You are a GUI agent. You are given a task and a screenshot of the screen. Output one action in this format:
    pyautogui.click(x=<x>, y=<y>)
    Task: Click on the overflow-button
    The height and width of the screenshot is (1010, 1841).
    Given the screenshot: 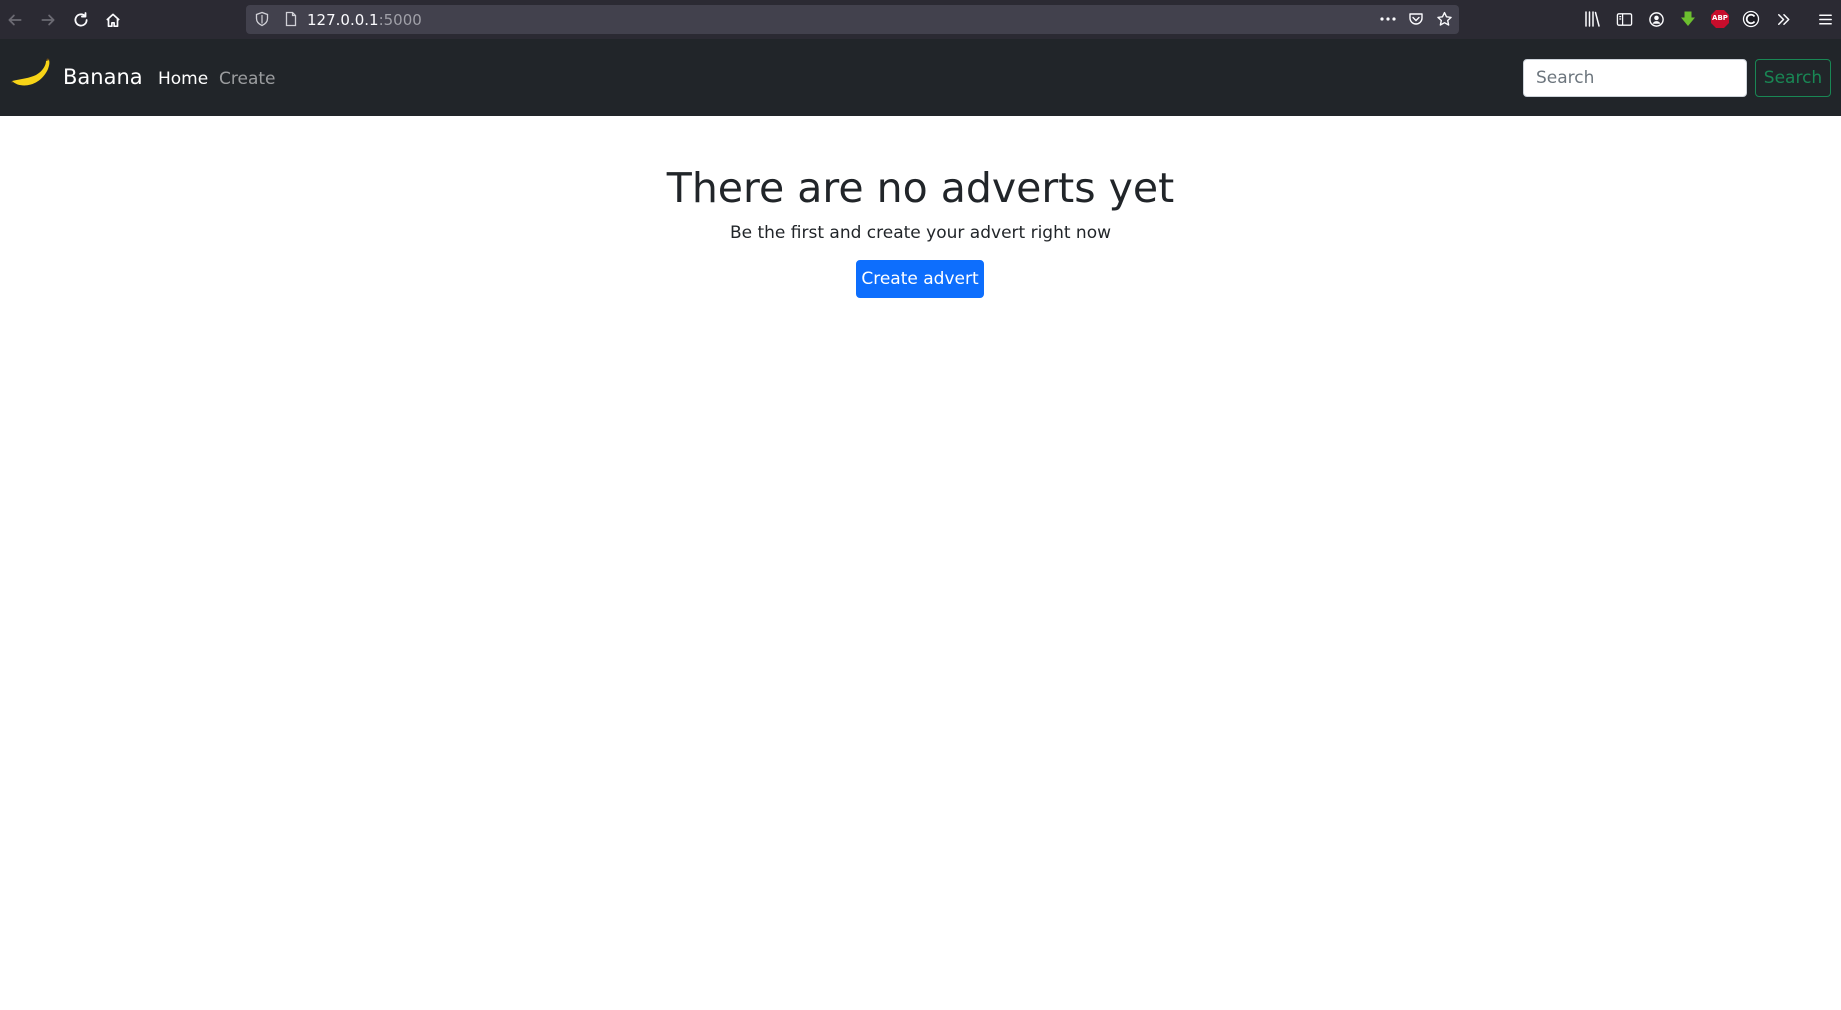 What is the action you would take?
    pyautogui.click(x=1783, y=19)
    